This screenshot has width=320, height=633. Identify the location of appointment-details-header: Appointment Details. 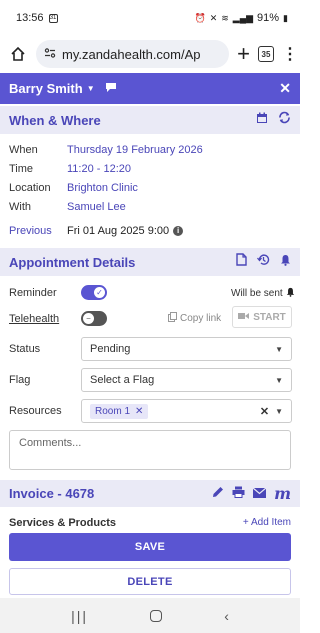
(150, 262).